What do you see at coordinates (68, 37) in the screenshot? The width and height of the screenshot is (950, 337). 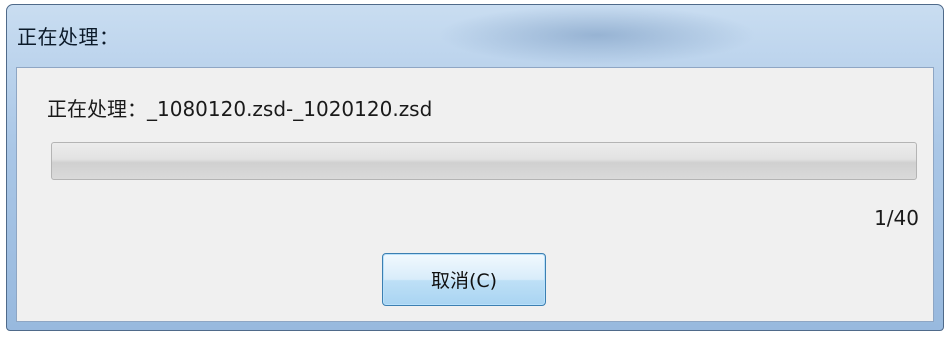 I see `window-title: 正在处理：` at bounding box center [68, 37].